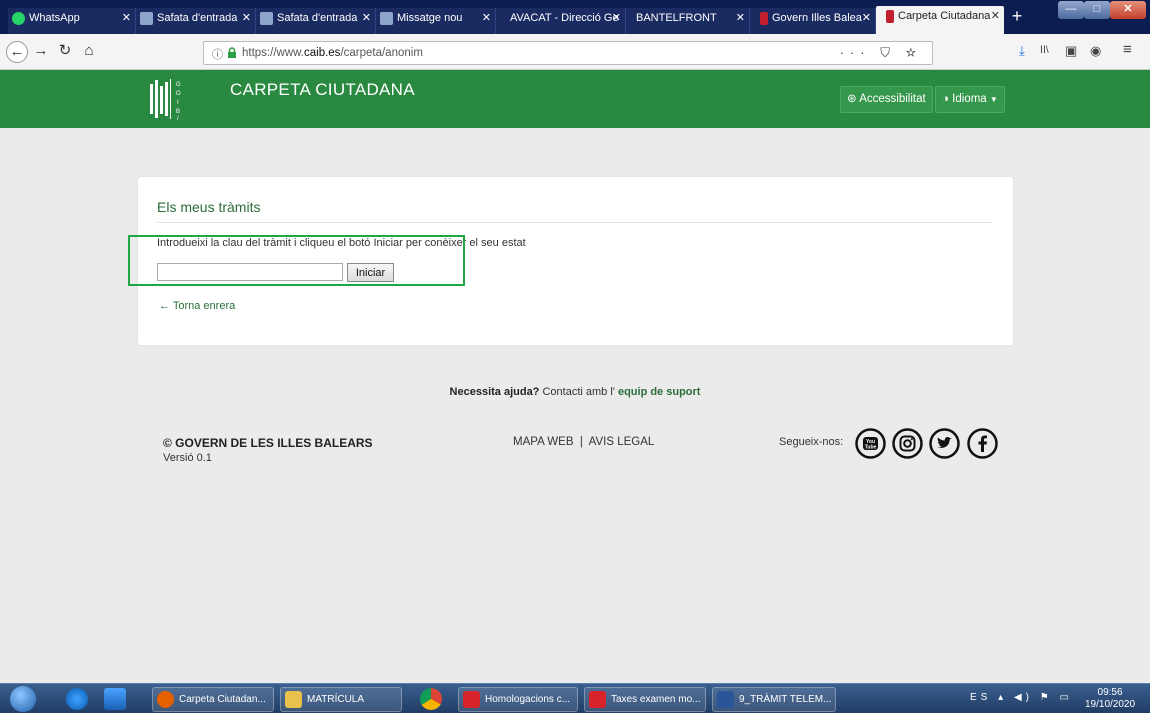 The image size is (1150, 713). I want to click on home-button: ⌂, so click(89, 52).